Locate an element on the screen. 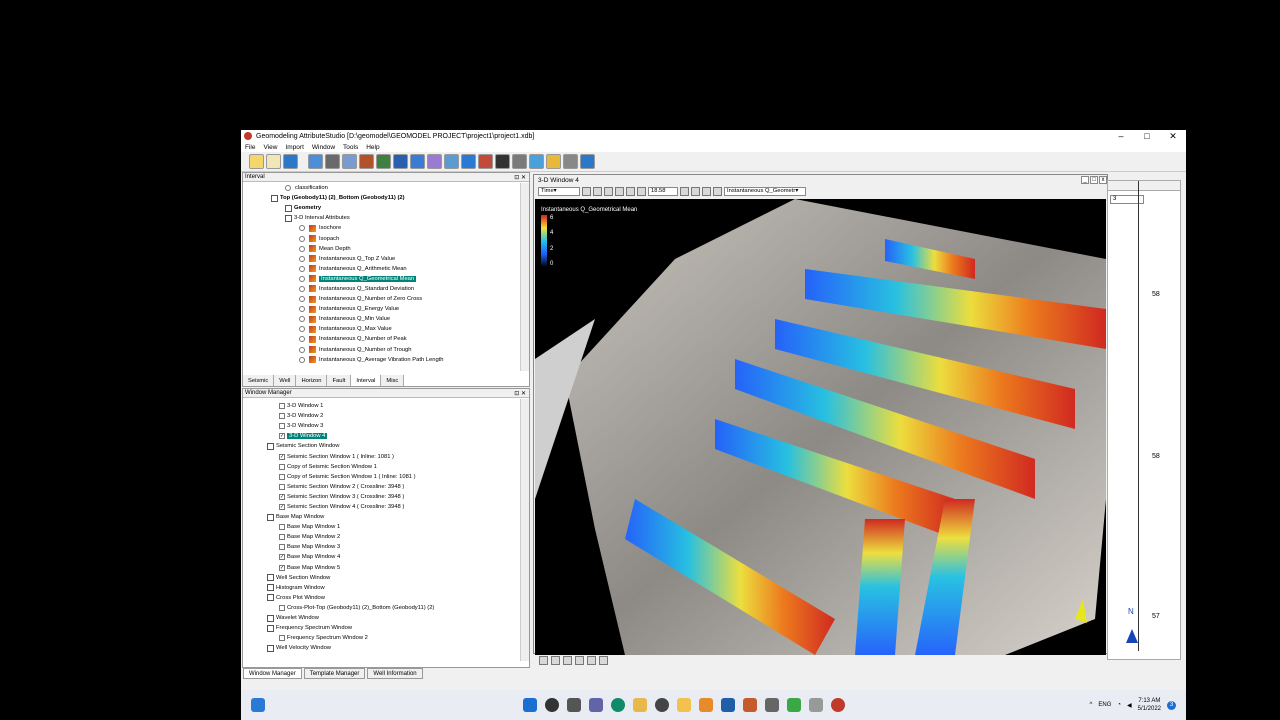 This screenshot has height=720, width=1280. chevron-up-icon: ^ is located at coordinates (1091, 705).